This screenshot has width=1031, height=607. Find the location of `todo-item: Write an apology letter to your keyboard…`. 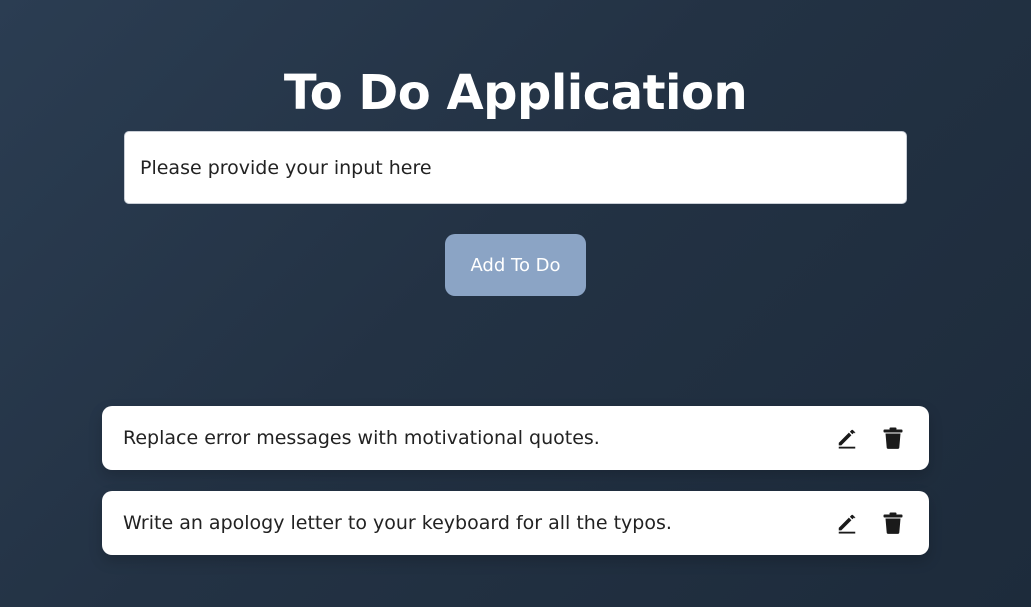

todo-item: Write an apology letter to your keyboard… is located at coordinates (515, 523).